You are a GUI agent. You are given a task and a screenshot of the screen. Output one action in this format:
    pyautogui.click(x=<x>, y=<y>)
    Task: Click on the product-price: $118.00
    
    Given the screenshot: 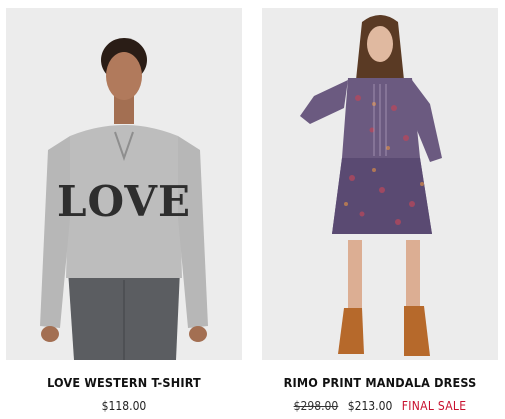 What is the action you would take?
    pyautogui.click(x=124, y=406)
    